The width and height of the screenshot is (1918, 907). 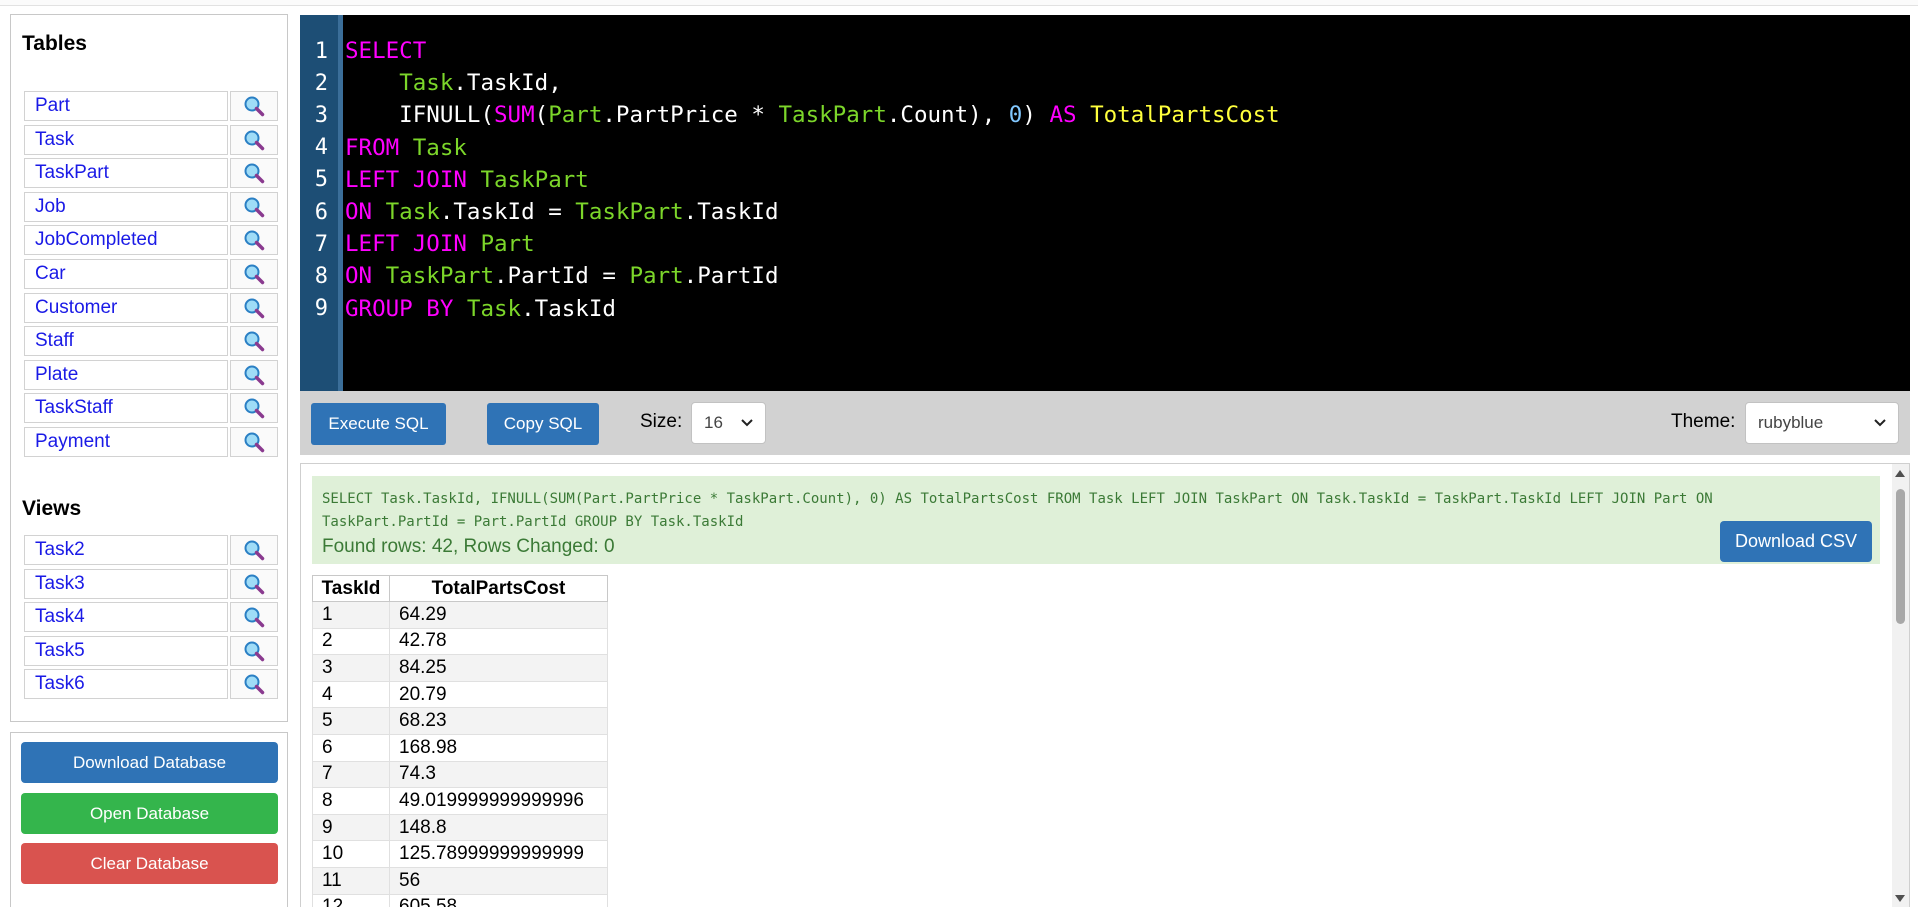 I want to click on cell-taskid: 3, so click(x=351, y=668).